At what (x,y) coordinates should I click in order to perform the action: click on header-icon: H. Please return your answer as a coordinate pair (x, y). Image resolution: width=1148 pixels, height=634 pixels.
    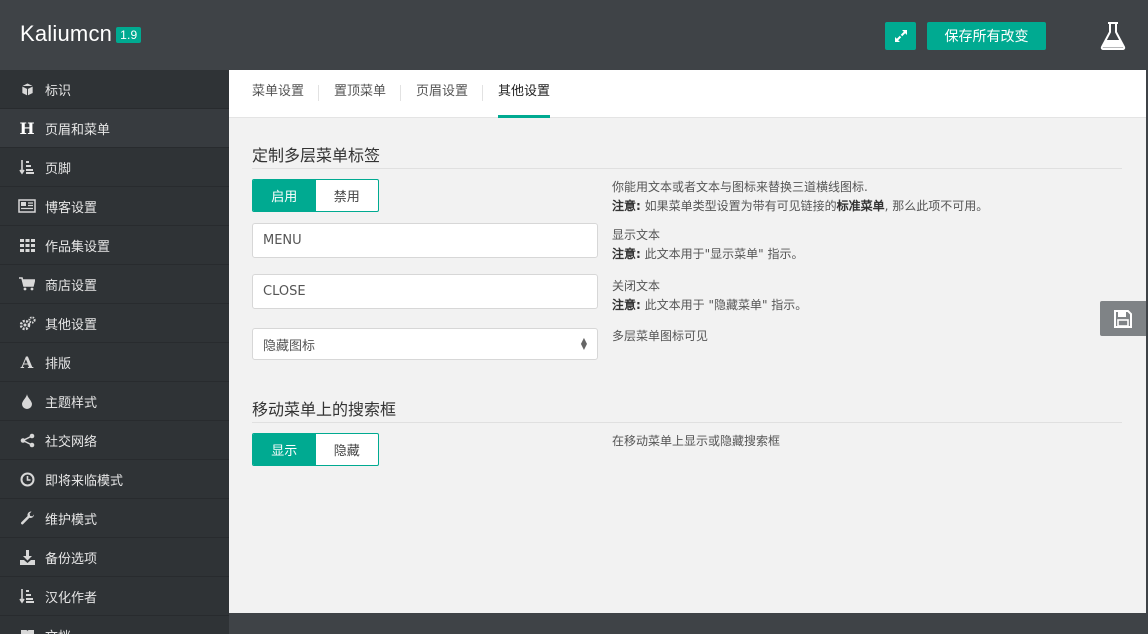
    Looking at the image, I should click on (27, 128).